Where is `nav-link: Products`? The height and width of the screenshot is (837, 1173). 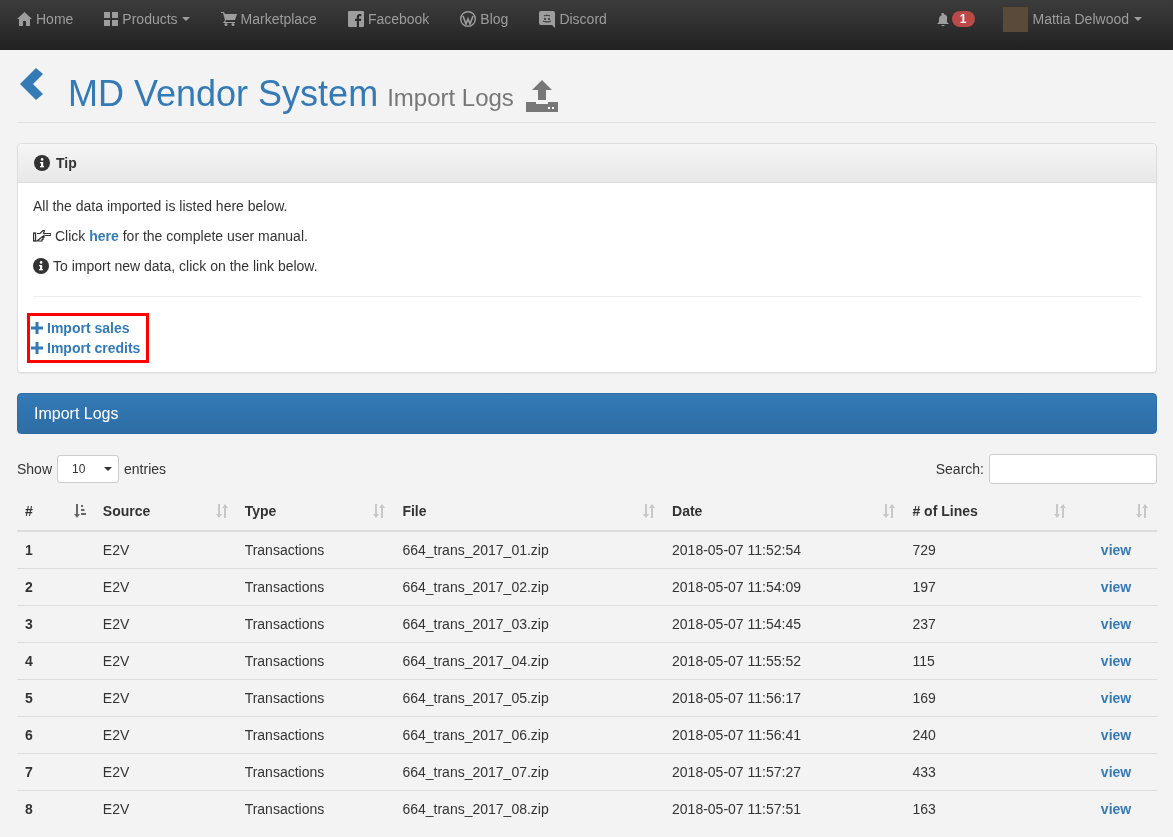
nav-link: Products is located at coordinates (147, 25).